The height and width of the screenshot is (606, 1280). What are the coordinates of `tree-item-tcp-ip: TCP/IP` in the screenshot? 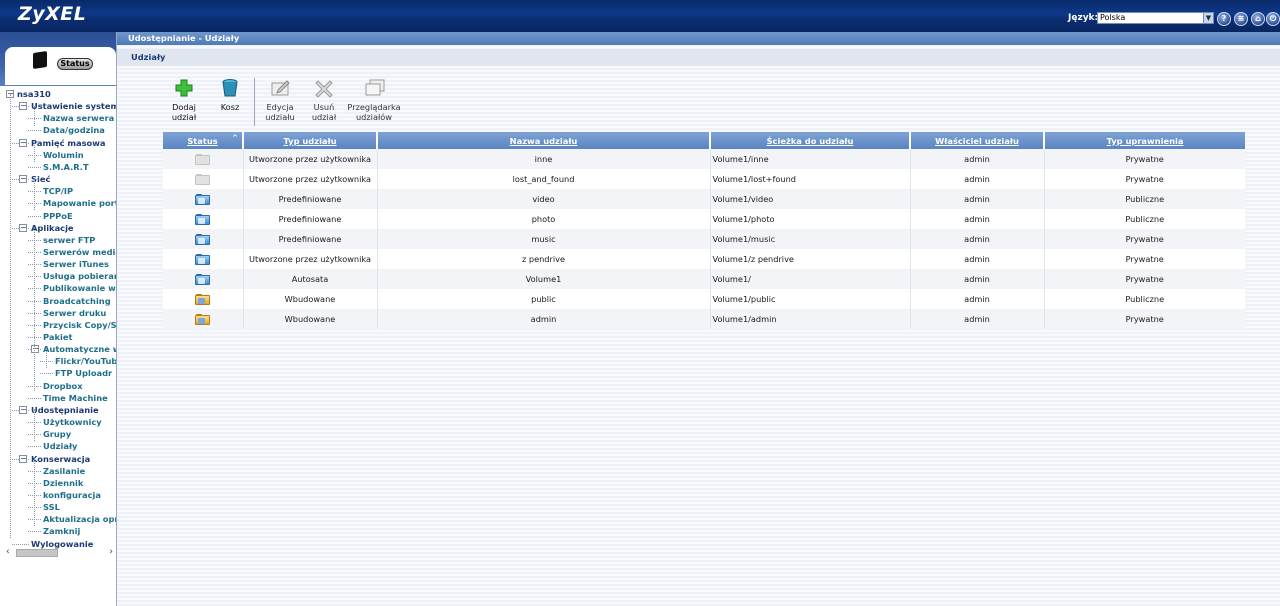 It's located at (58, 191).